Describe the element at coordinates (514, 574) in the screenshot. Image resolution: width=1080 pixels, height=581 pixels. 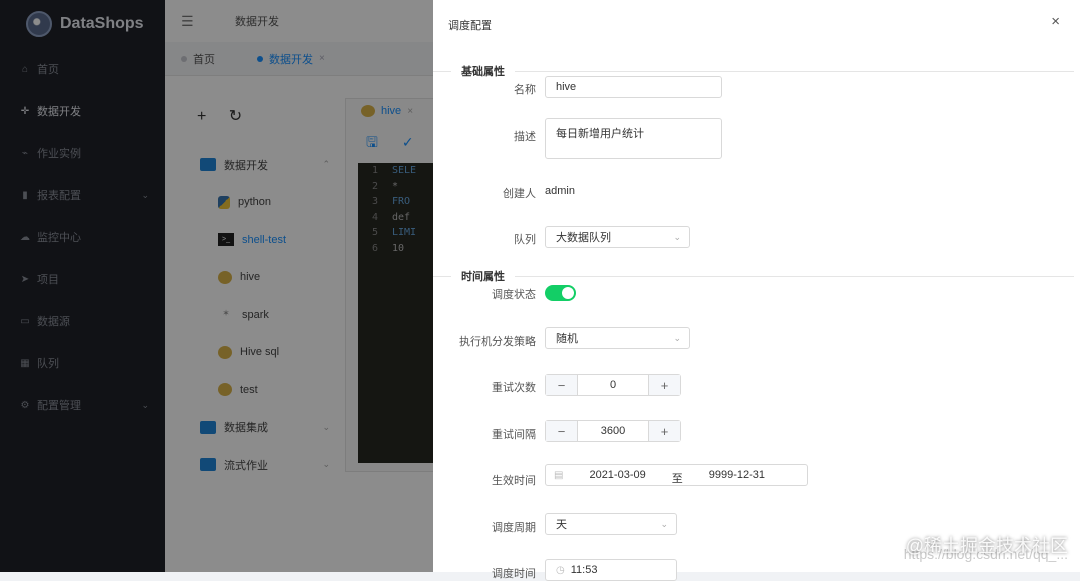
I see `schedule-time-label: 调度时间` at that location.